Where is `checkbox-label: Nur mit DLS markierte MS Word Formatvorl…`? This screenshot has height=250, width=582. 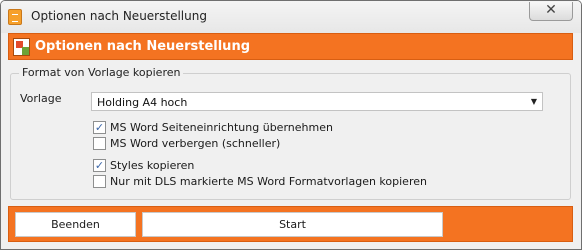 checkbox-label: Nur mit DLS markierte MS Word Formatvorl… is located at coordinates (268, 181).